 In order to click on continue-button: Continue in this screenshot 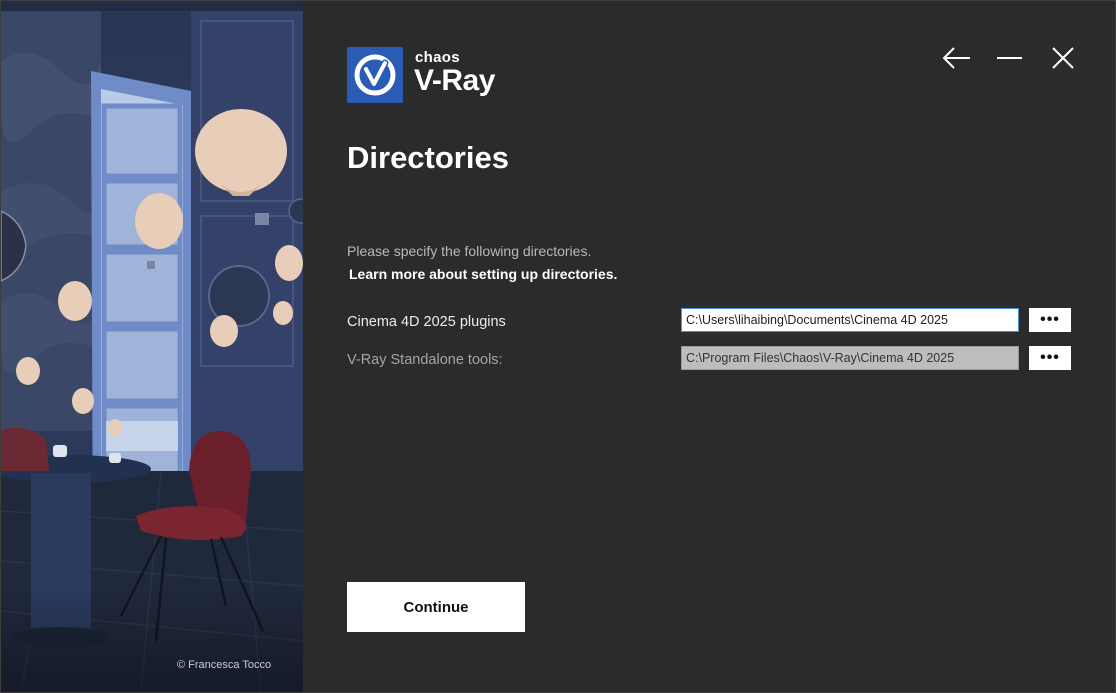, I will do `click(436, 607)`.